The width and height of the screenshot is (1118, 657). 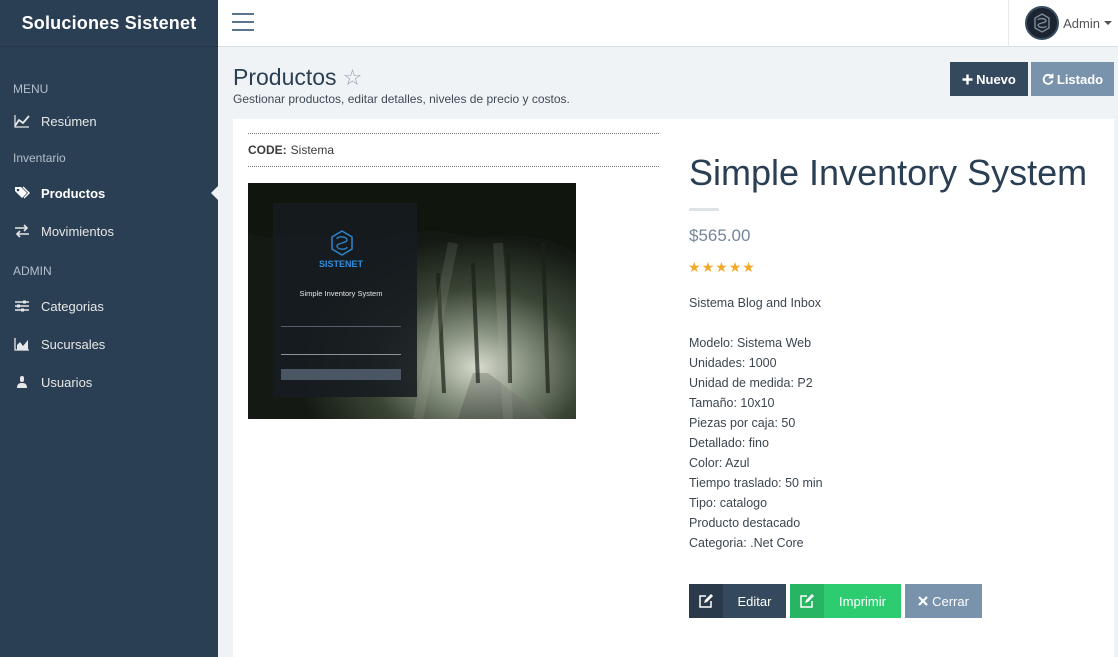 What do you see at coordinates (862, 601) in the screenshot?
I see `print-button-label: Imprimir` at bounding box center [862, 601].